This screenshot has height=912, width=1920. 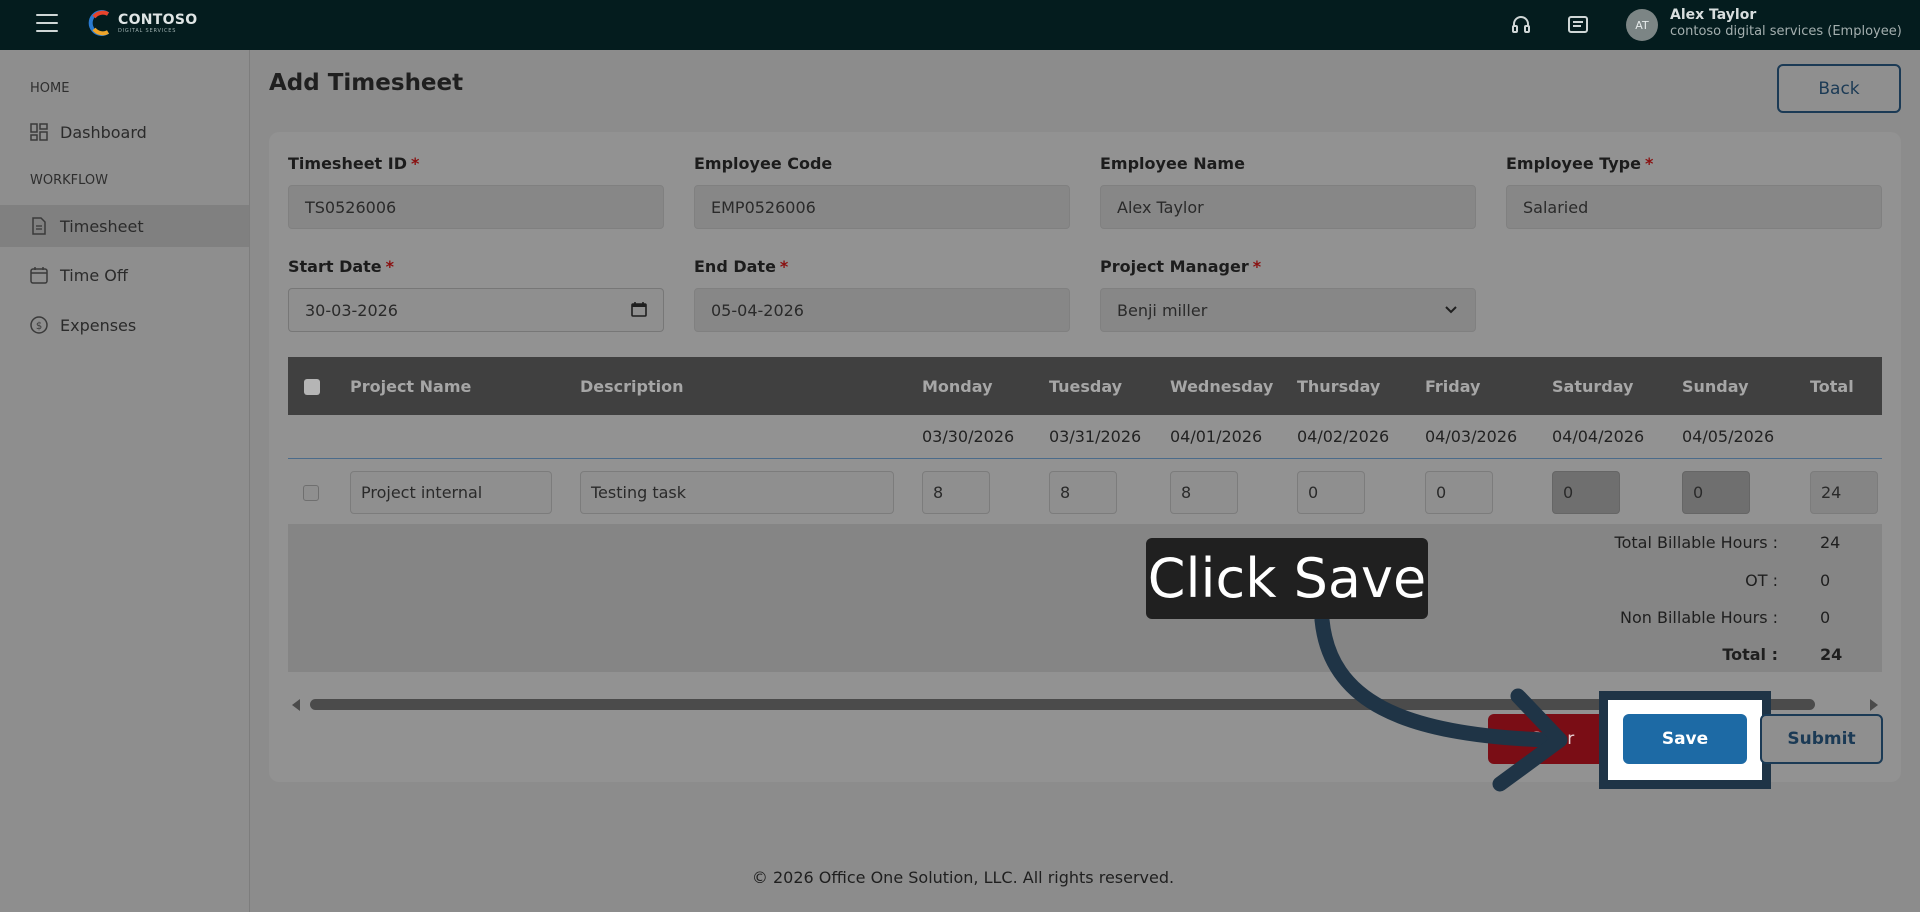 I want to click on headset-icon, so click(x=1521, y=25).